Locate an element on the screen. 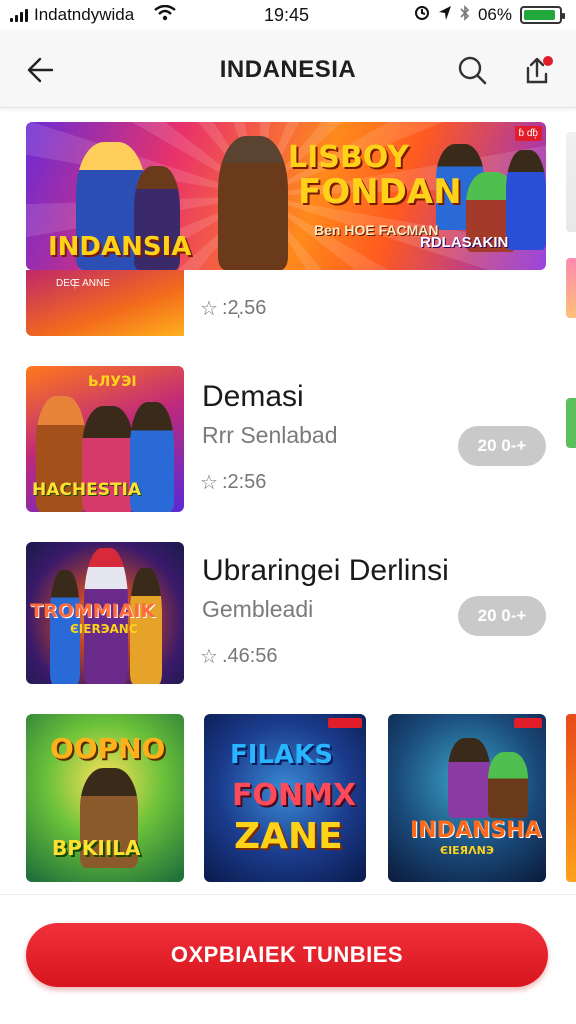 This screenshot has height=1024, width=576. tile-tagline: ZANE is located at coordinates (288, 836).